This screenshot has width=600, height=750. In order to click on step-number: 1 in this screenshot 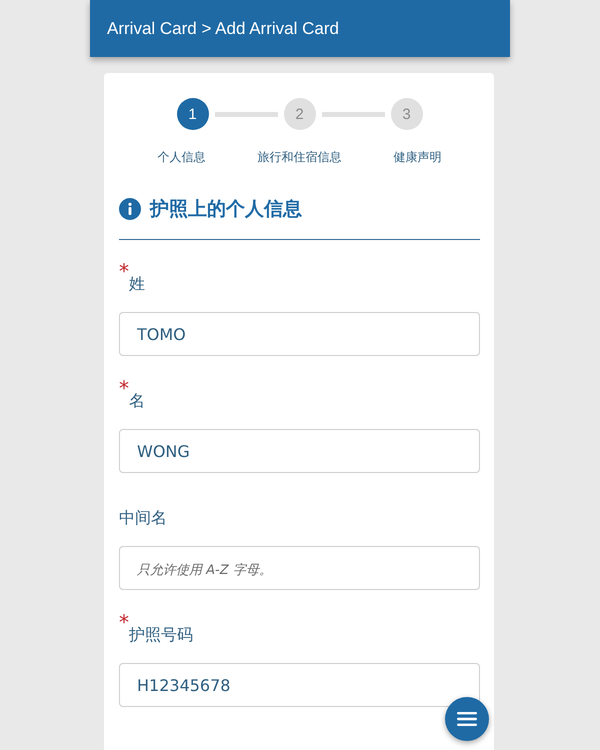, I will do `click(192, 114)`.